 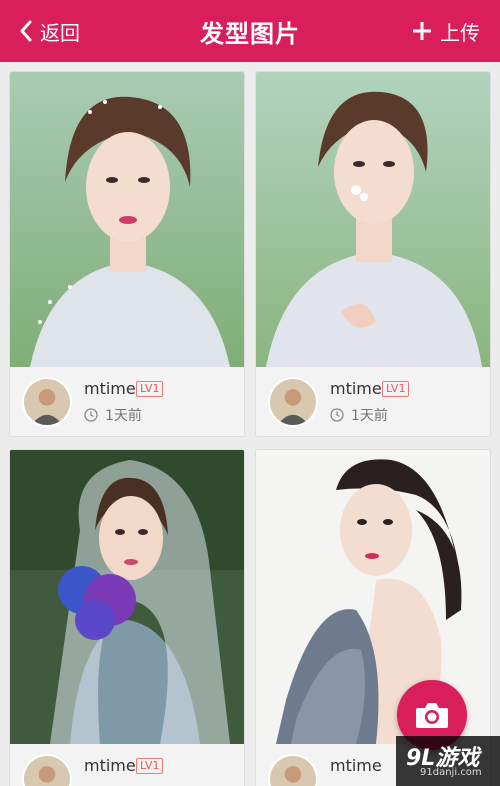 I want to click on watermark-url: 91danji.com, so click(x=451, y=772).